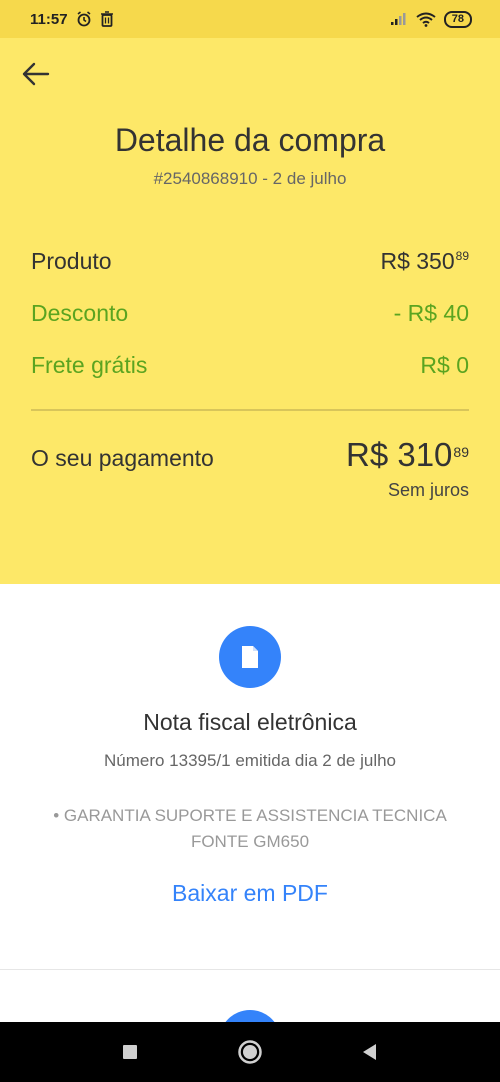 Image resolution: width=500 pixels, height=1082 pixels. I want to click on status-left: 11:57, so click(72, 19).